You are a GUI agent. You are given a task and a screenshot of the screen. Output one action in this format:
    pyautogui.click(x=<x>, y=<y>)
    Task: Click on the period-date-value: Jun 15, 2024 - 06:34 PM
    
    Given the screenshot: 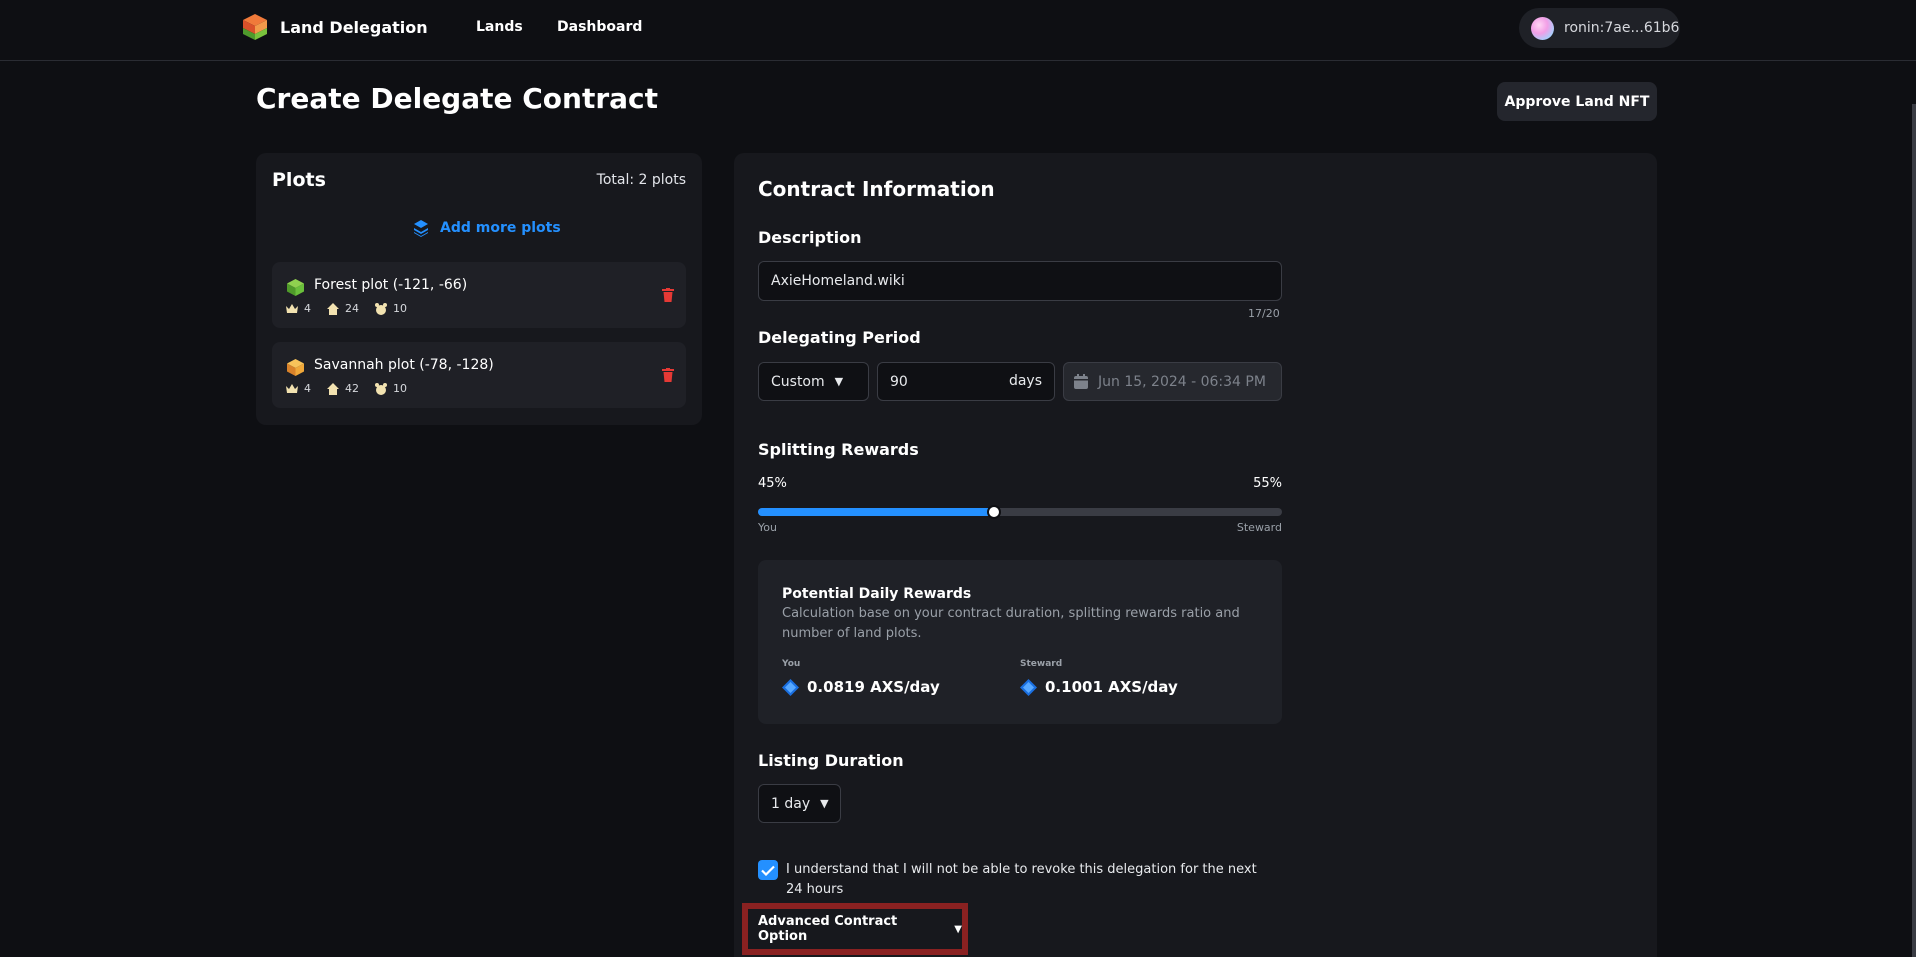 What is the action you would take?
    pyautogui.click(x=1182, y=381)
    